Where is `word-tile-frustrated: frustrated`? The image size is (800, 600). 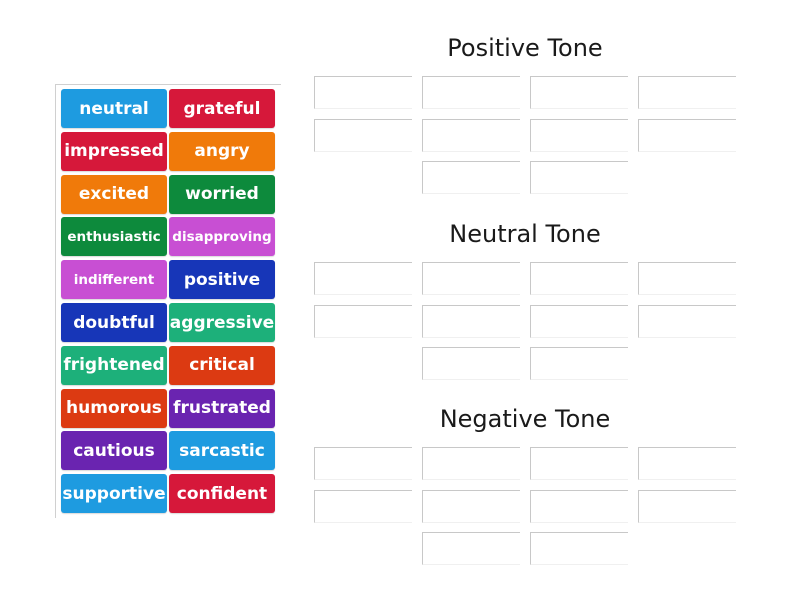
word-tile-frustrated: frustrated is located at coordinates (222, 408).